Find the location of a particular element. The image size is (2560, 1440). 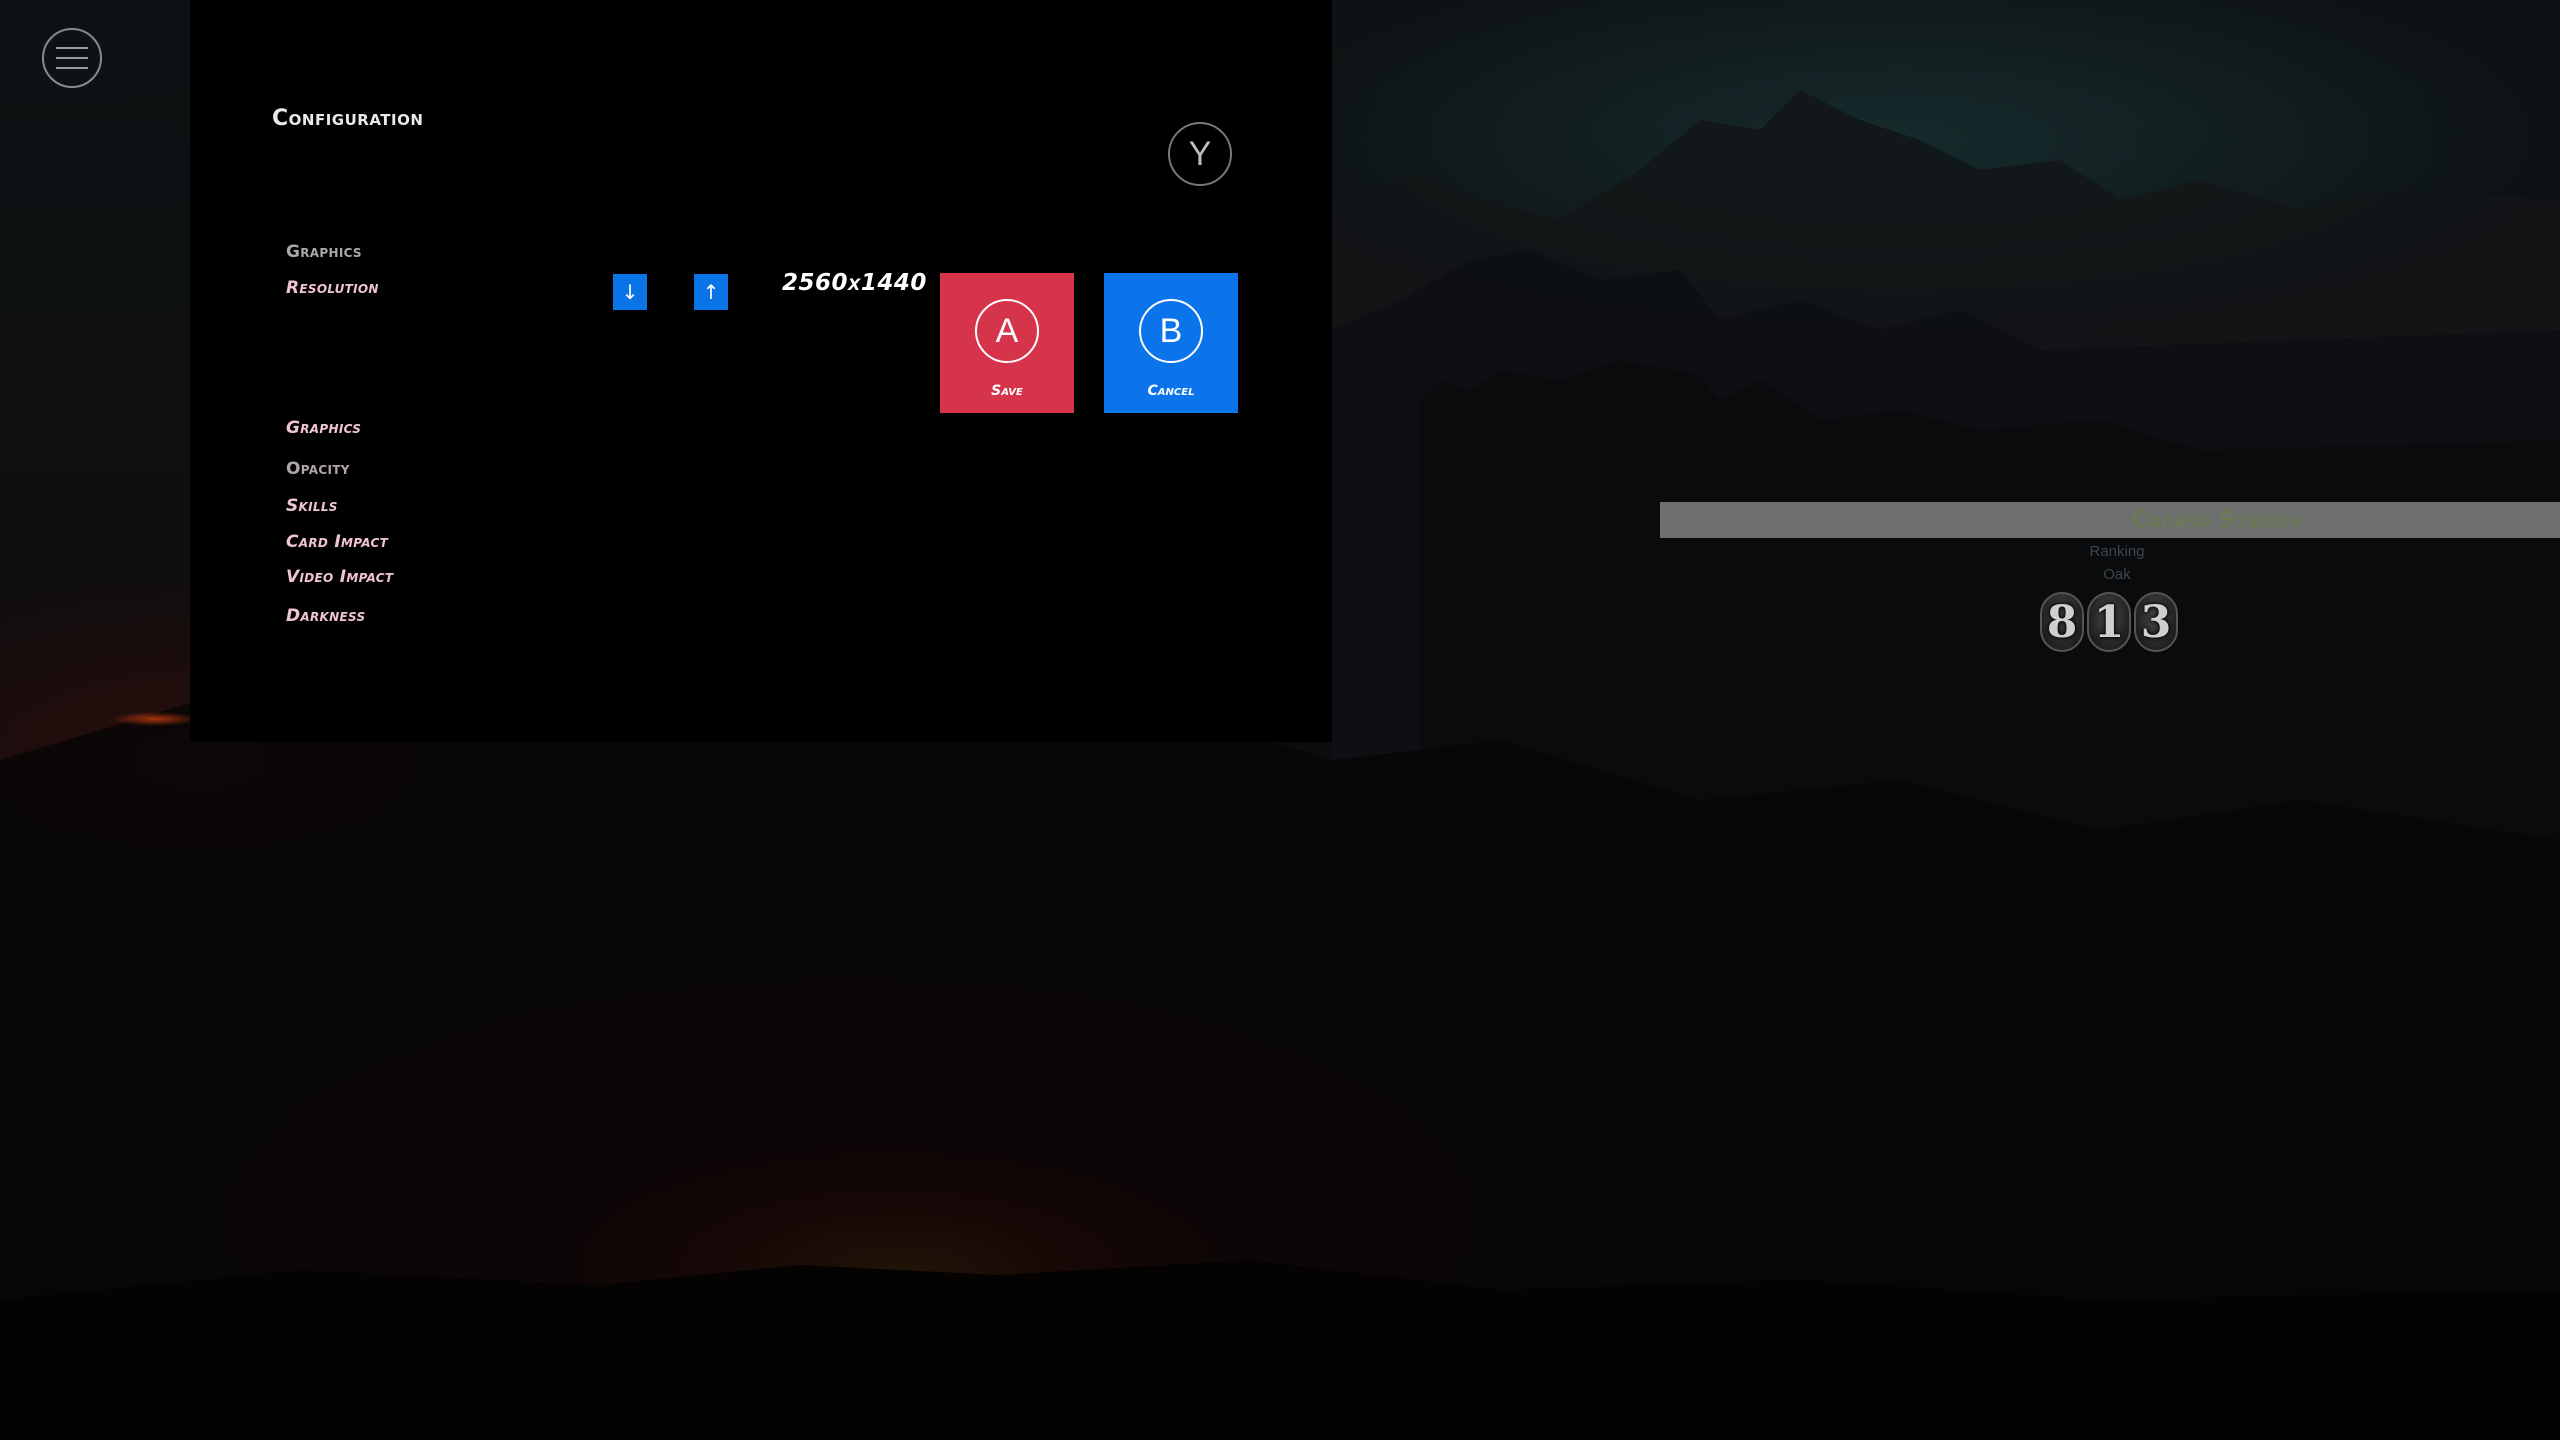

menu-item-skills: Skills is located at coordinates (312, 506).